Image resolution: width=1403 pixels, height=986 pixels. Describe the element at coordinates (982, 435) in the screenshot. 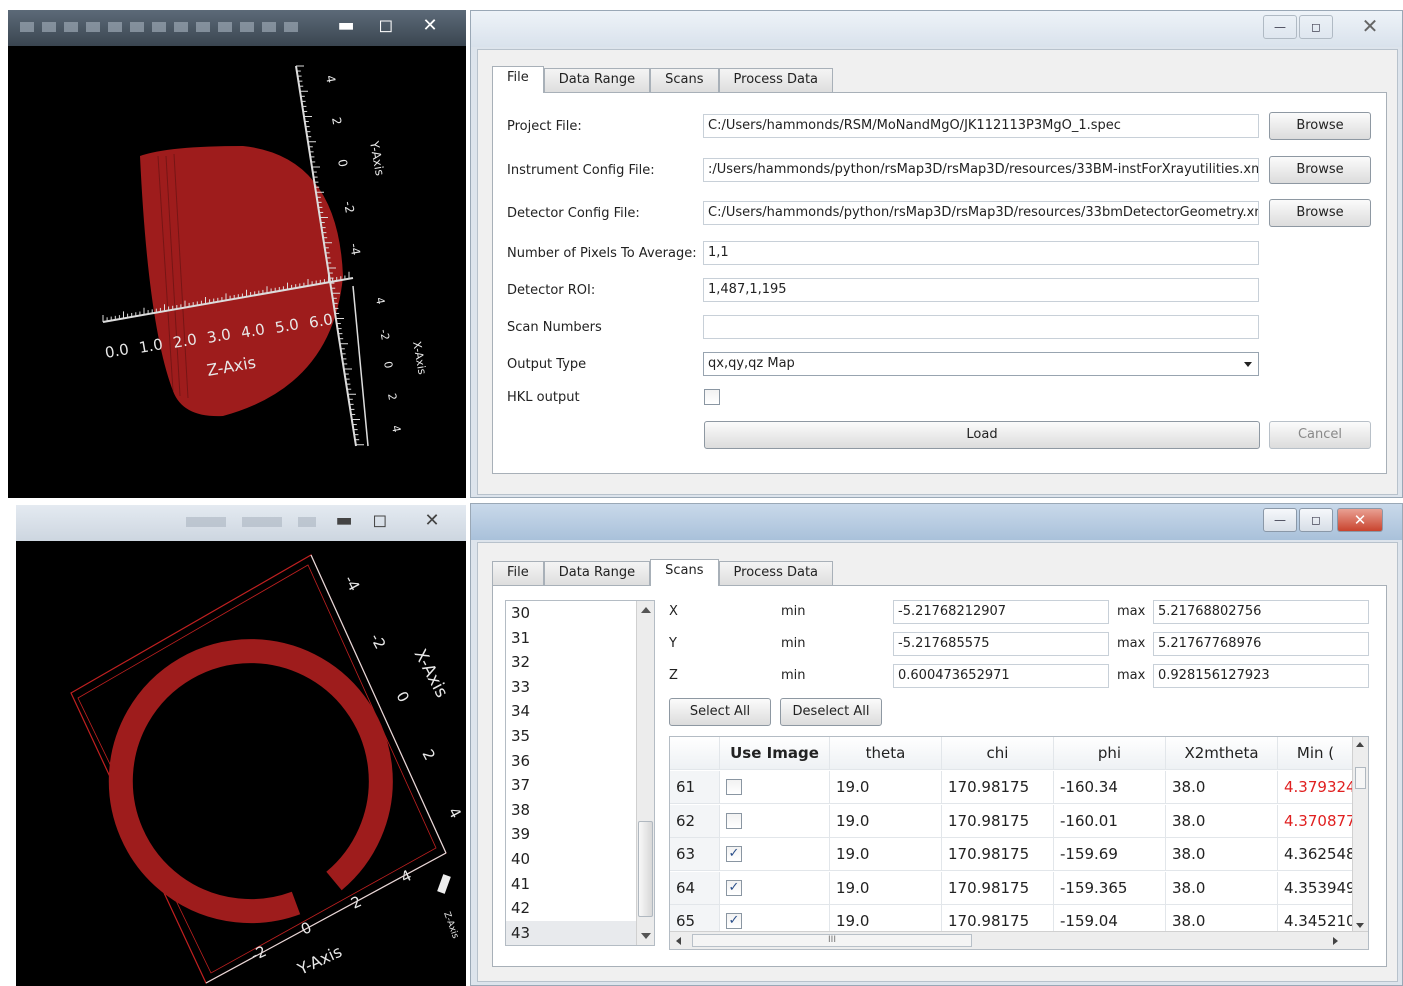

I see `load-button: Load` at that location.